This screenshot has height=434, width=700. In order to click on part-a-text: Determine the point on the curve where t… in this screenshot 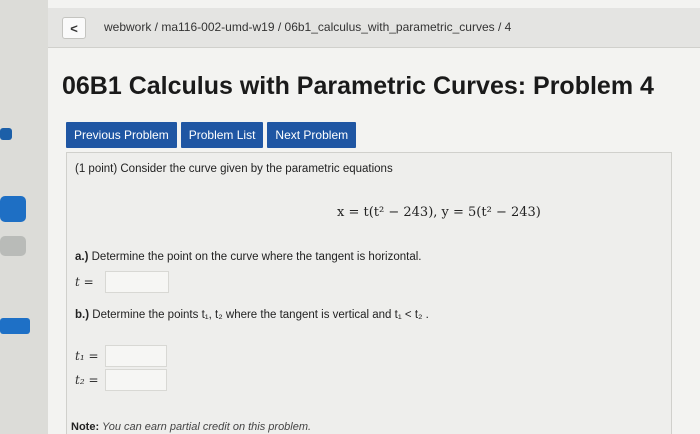, I will do `click(255, 257)`.